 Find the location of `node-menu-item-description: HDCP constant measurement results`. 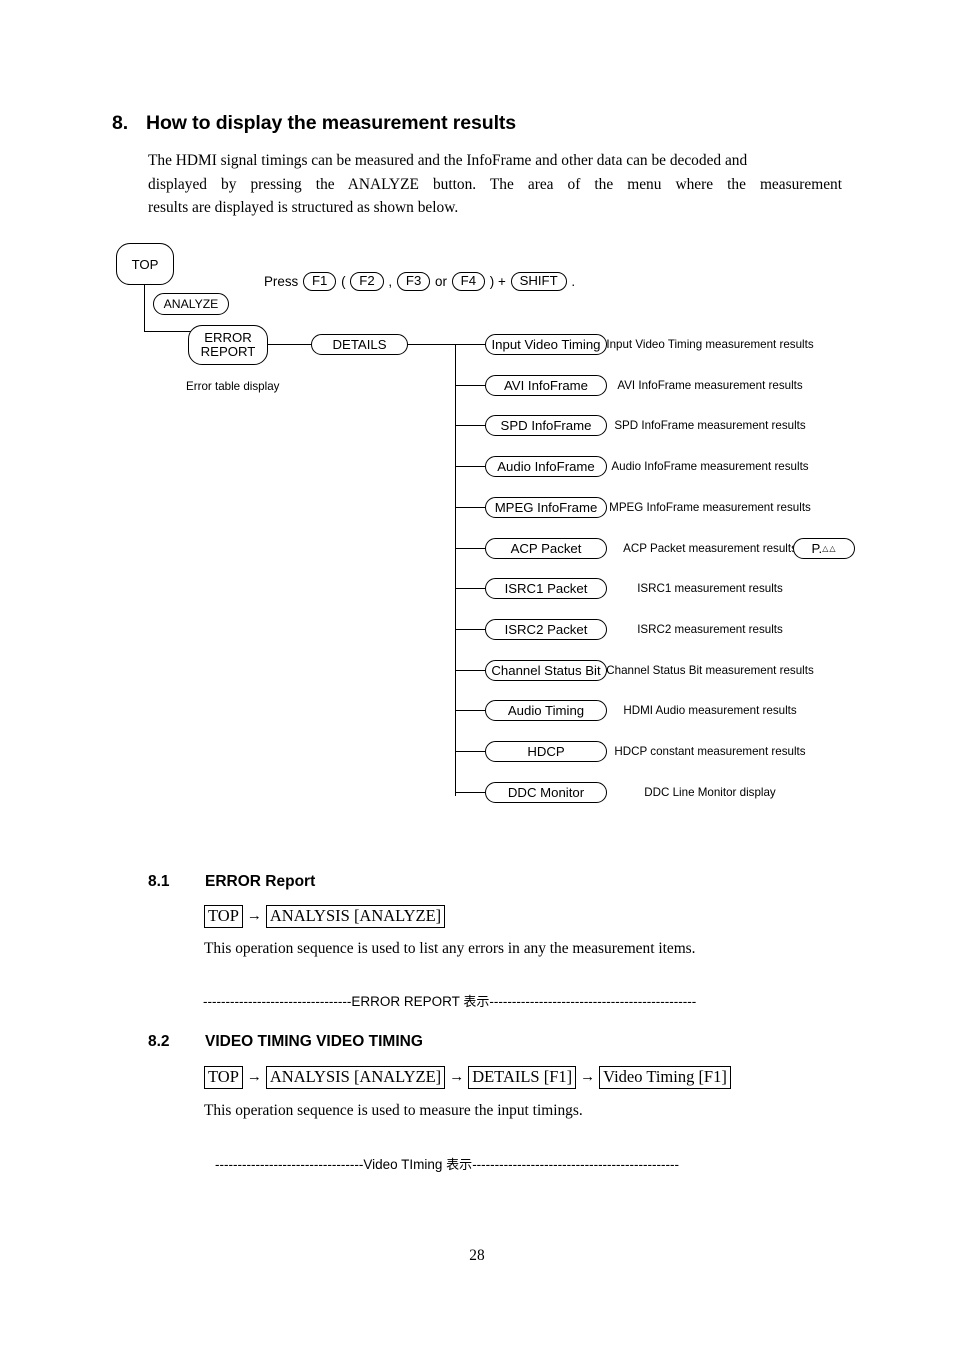

node-menu-item-description: HDCP constant measurement results is located at coordinates (710, 751).